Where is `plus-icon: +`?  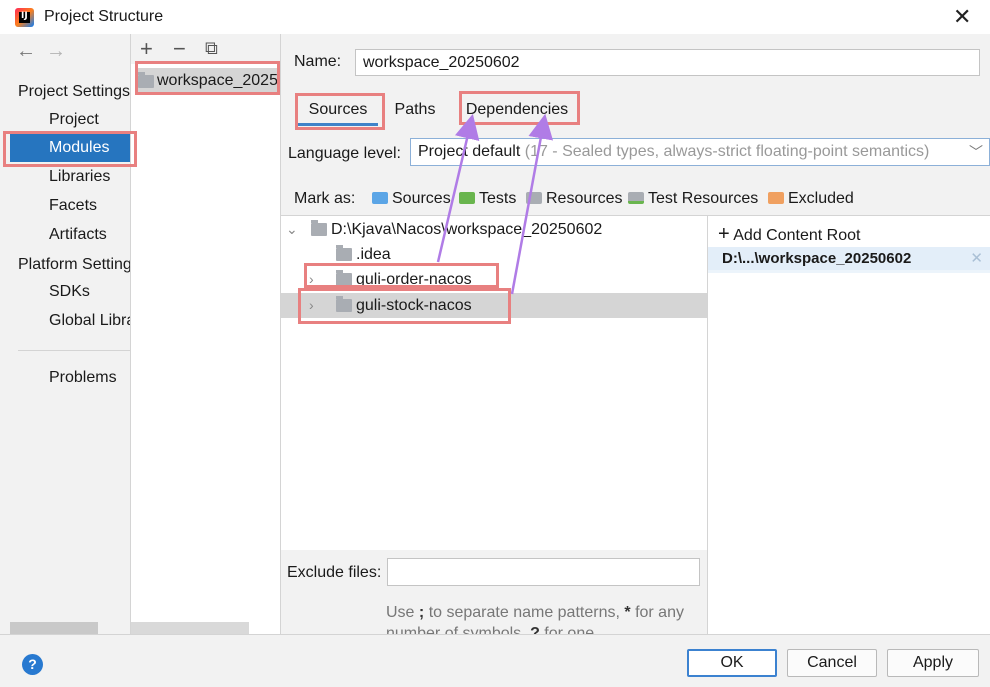
plus-icon: + is located at coordinates (724, 234).